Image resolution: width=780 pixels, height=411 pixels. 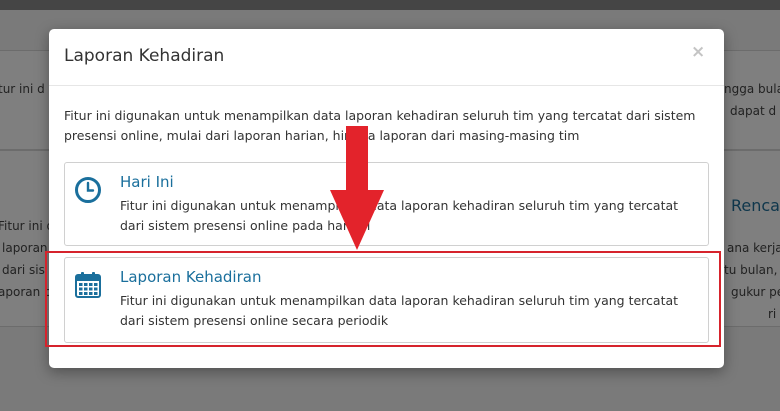 What do you see at coordinates (88, 190) in the screenshot?
I see `clock-icon` at bounding box center [88, 190].